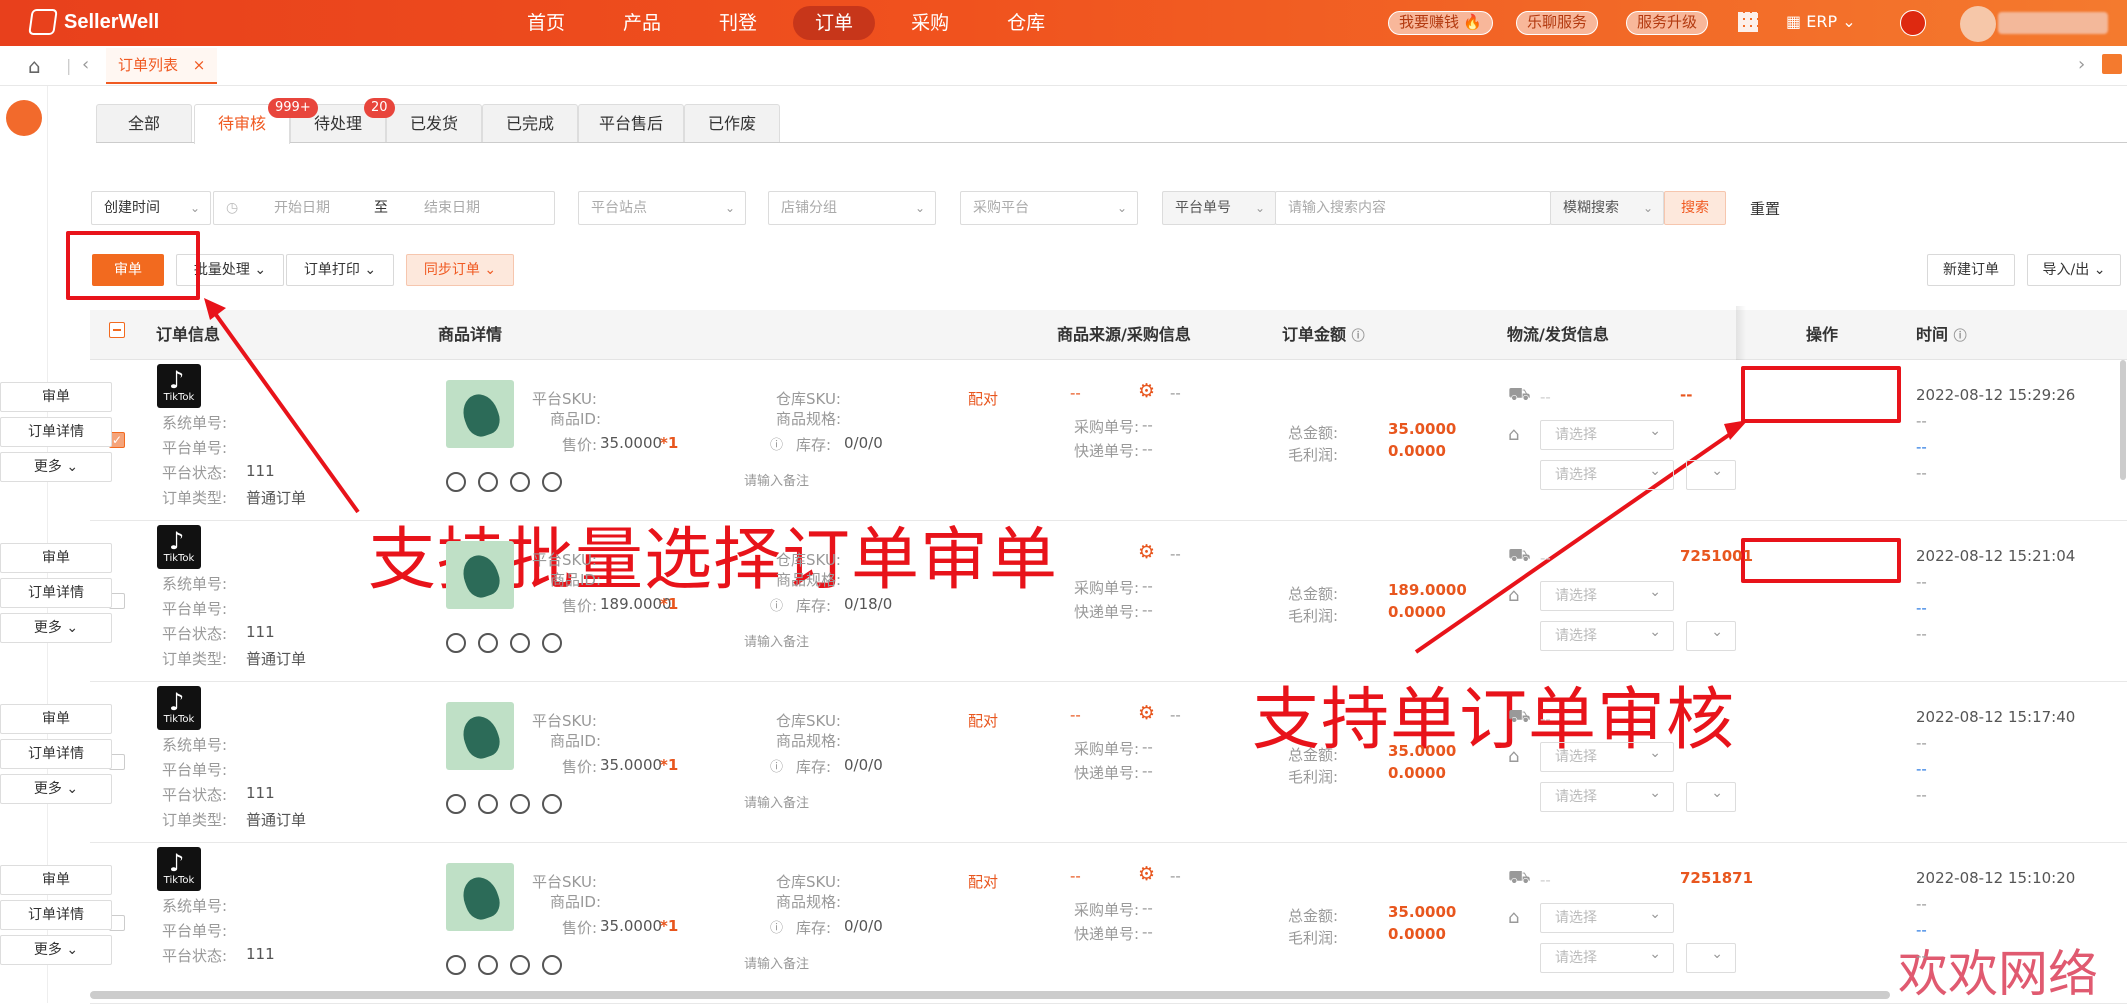 Image resolution: width=2127 pixels, height=1006 pixels. Describe the element at coordinates (1996, 556) in the screenshot. I see `created-time: 2022-08-12 15:21:04` at that location.